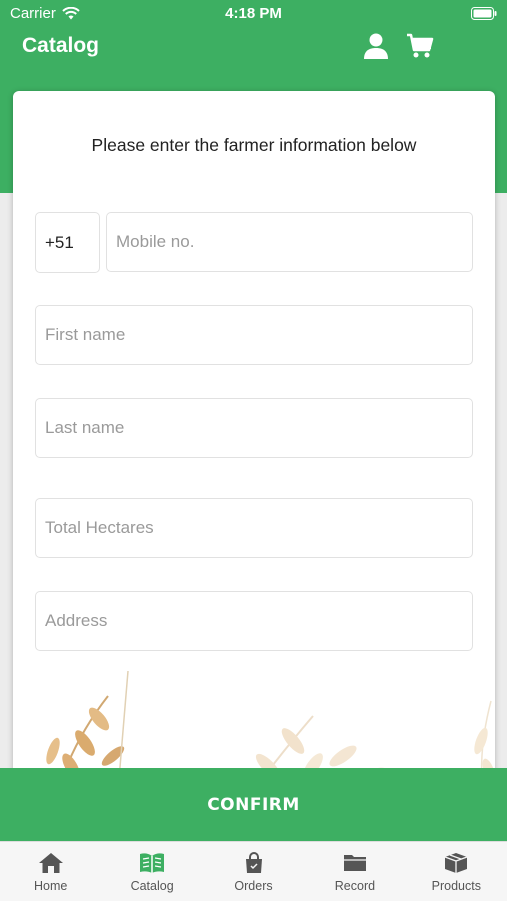  Describe the element at coordinates (354, 871) in the screenshot. I see `tab-record: Record` at that location.